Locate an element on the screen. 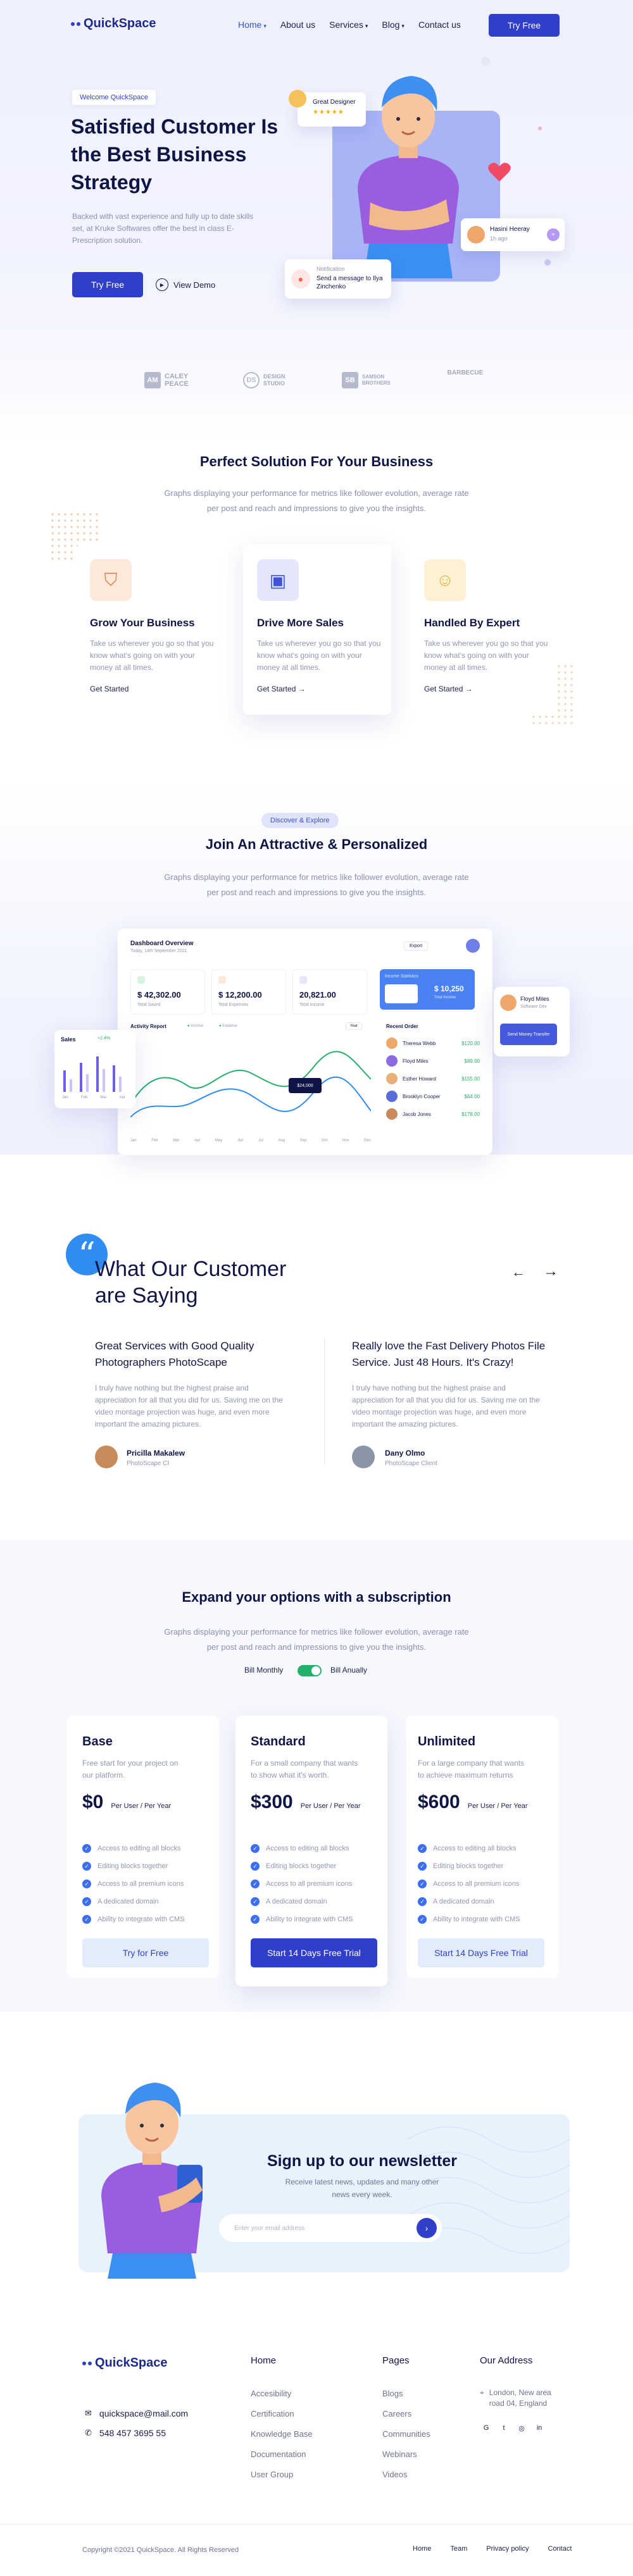 The width and height of the screenshot is (633, 2576). mini-card is located at coordinates (402, 994).